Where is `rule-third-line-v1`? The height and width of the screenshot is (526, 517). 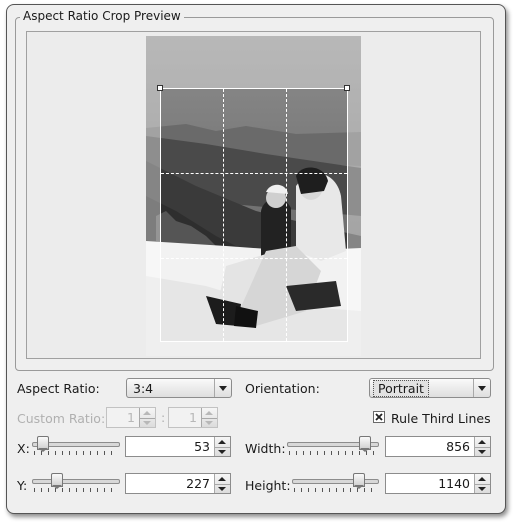
rule-third-line-v1 is located at coordinates (223, 215).